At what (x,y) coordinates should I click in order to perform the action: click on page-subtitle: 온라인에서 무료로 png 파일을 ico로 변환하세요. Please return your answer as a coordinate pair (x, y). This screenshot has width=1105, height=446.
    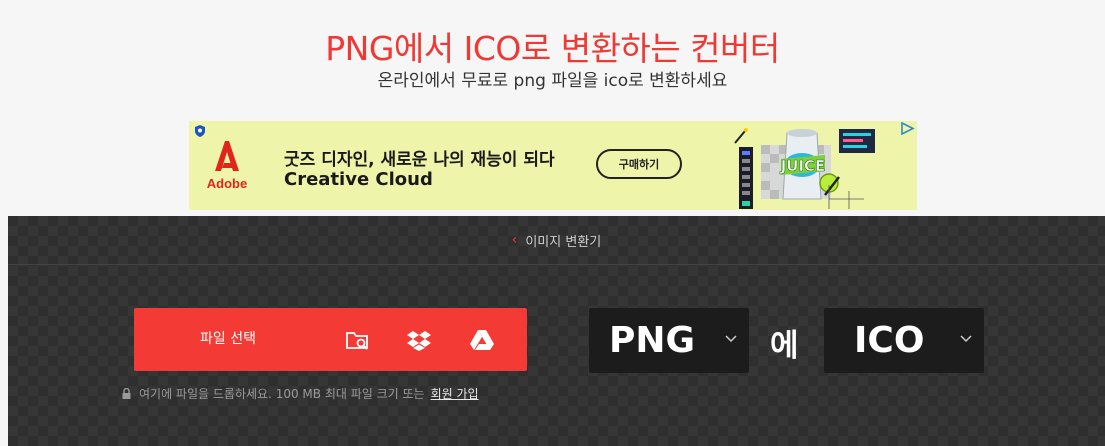
    Looking at the image, I should click on (552, 81).